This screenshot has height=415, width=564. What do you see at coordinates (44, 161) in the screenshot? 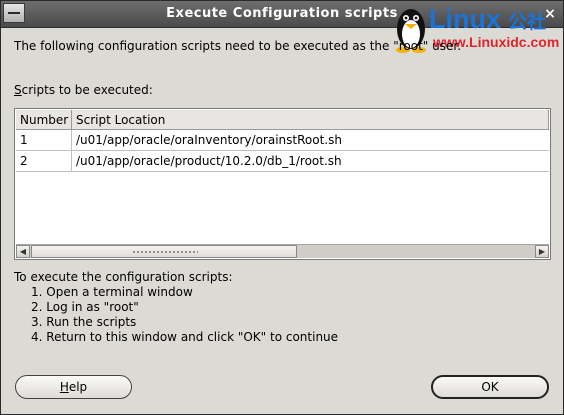
I see `row-number-cell: 2` at bounding box center [44, 161].